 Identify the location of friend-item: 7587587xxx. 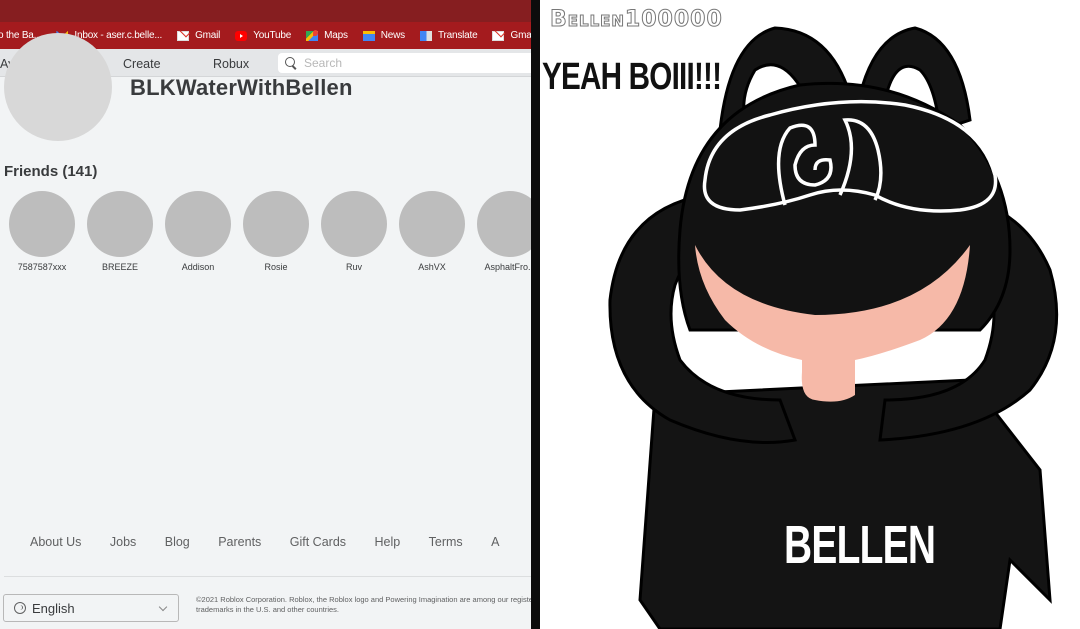
(42, 231).